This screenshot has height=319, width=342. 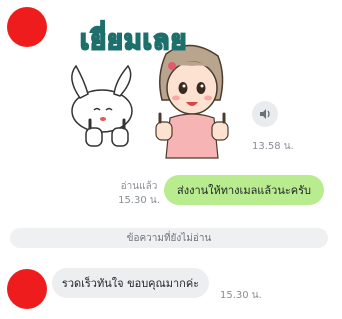 I want to click on read-label: อ่านแล้ว, so click(x=139, y=186).